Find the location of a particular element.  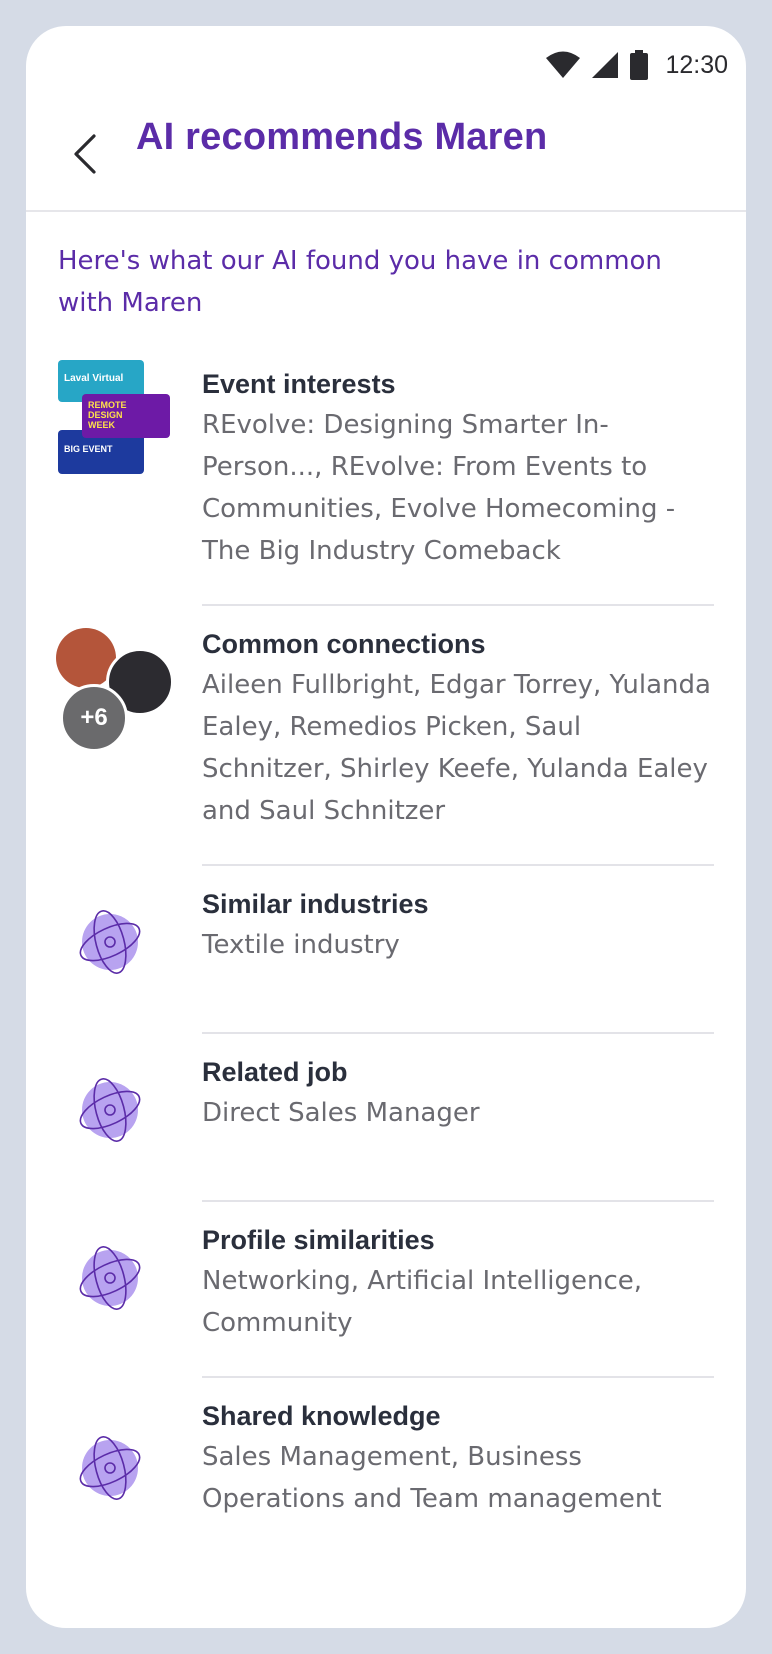

item-title: Shared knowledge is located at coordinates (321, 1416).